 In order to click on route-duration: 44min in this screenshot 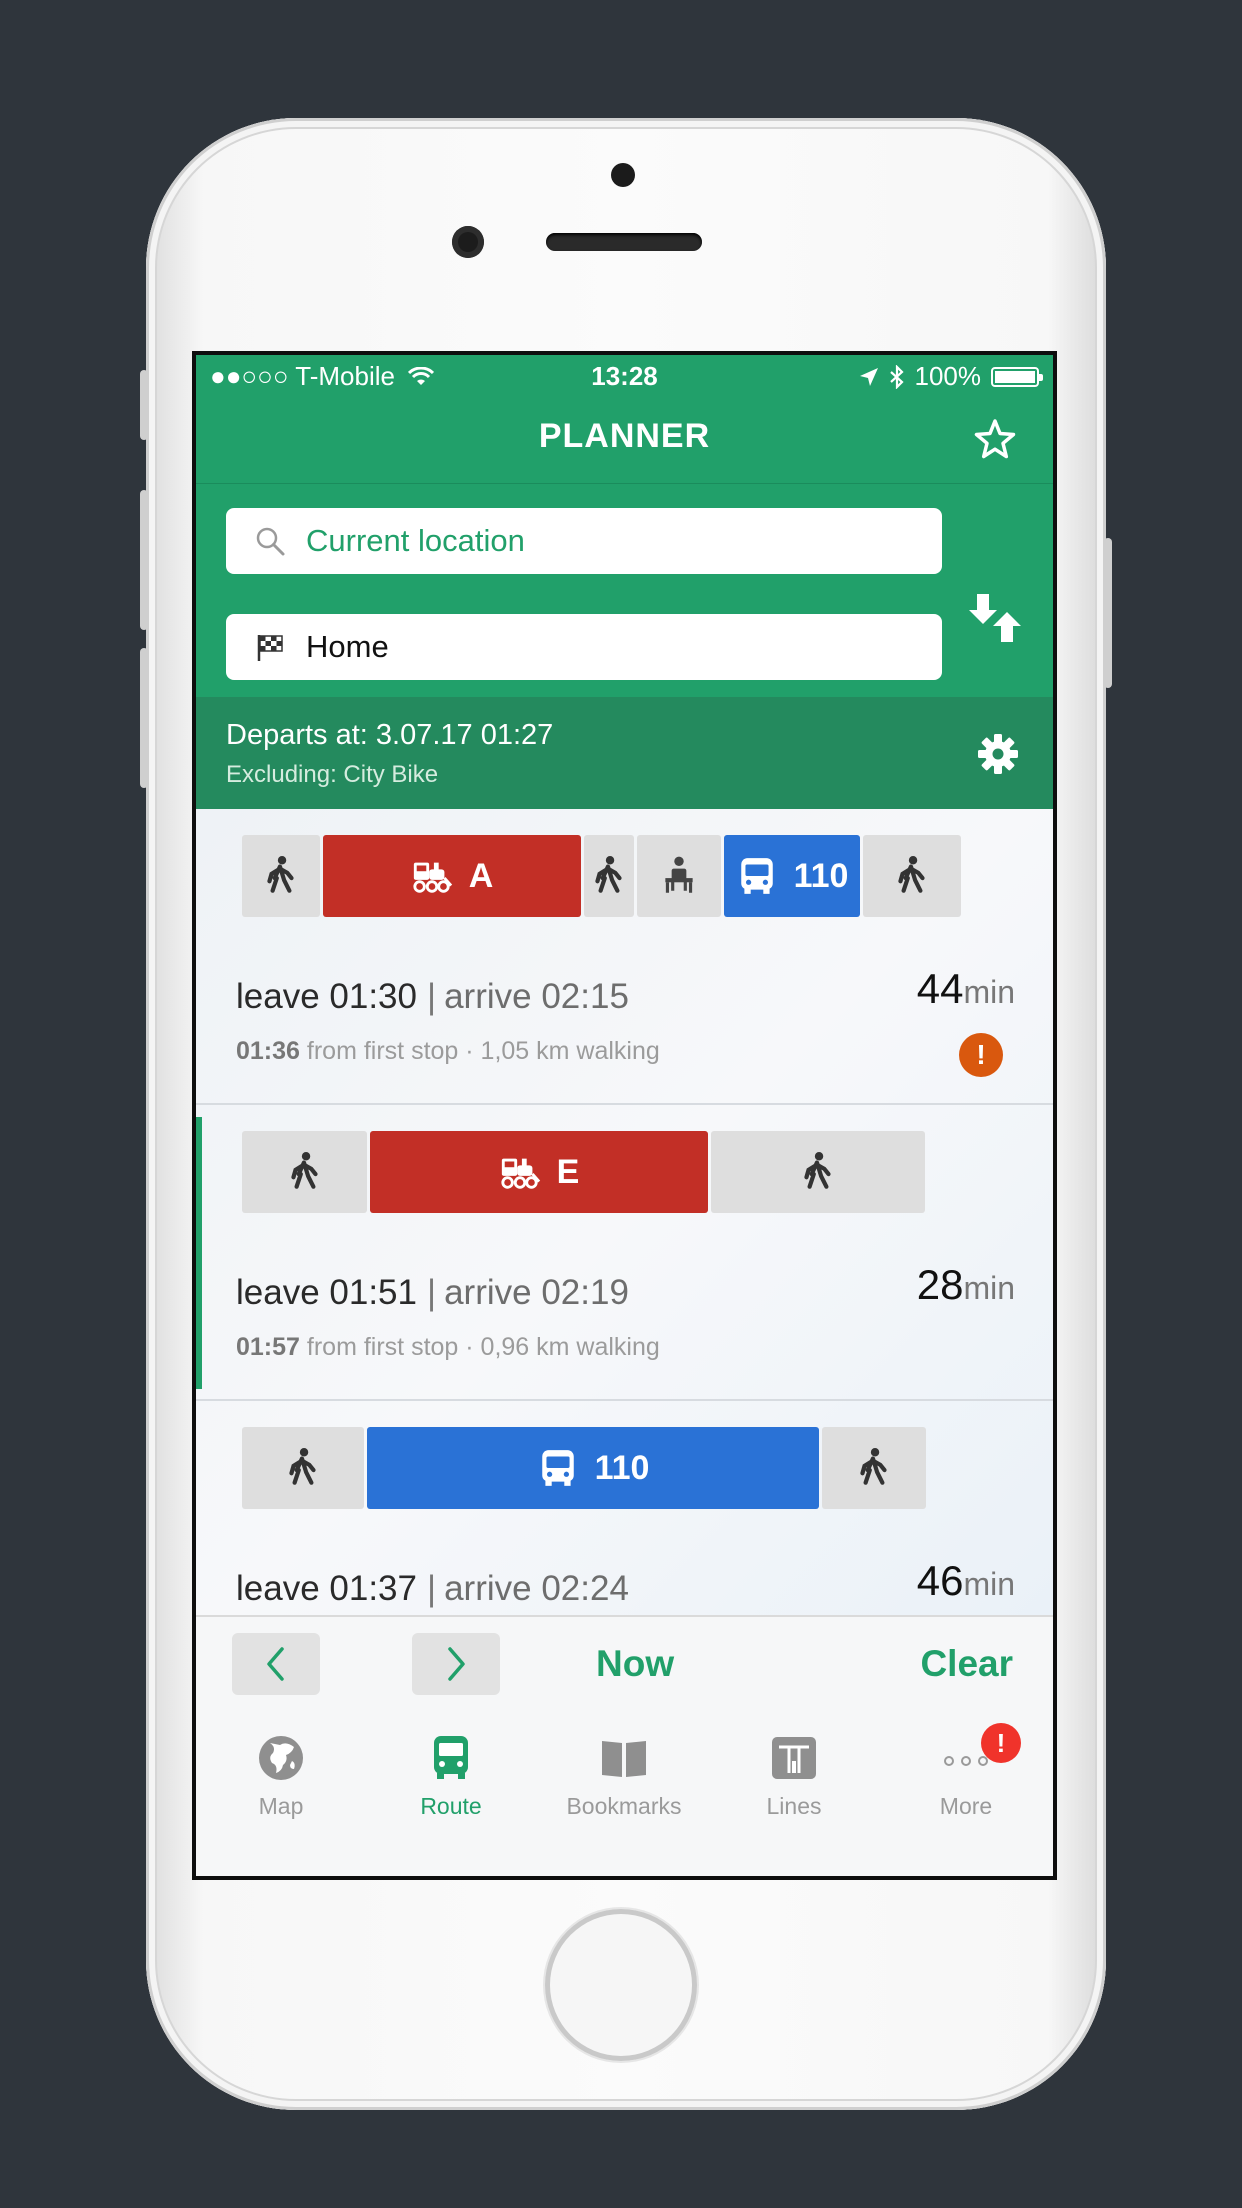, I will do `click(966, 989)`.